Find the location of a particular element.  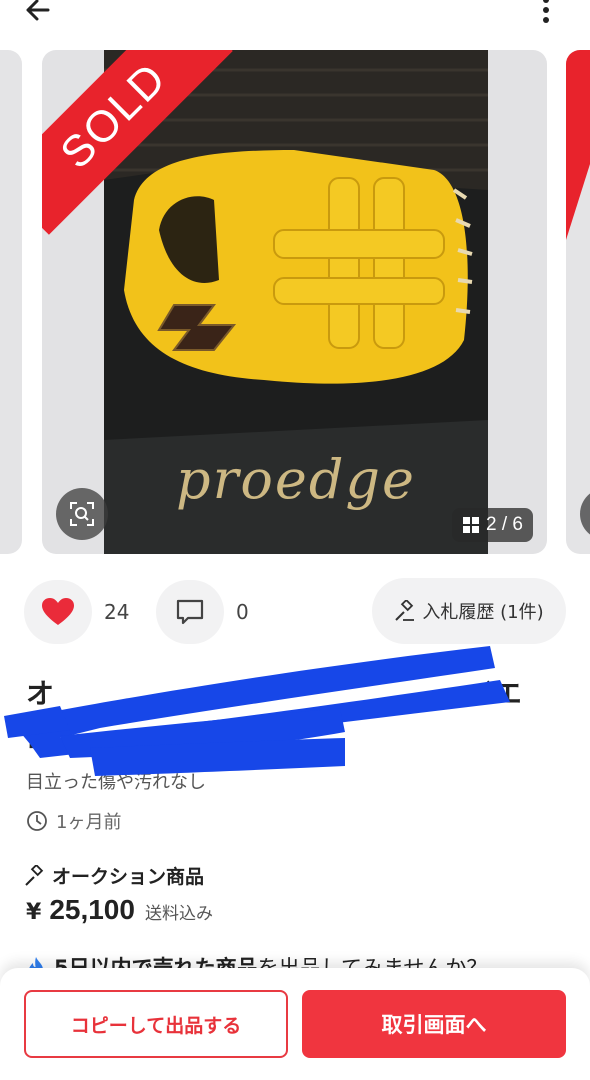

back-button is located at coordinates (38, 14).